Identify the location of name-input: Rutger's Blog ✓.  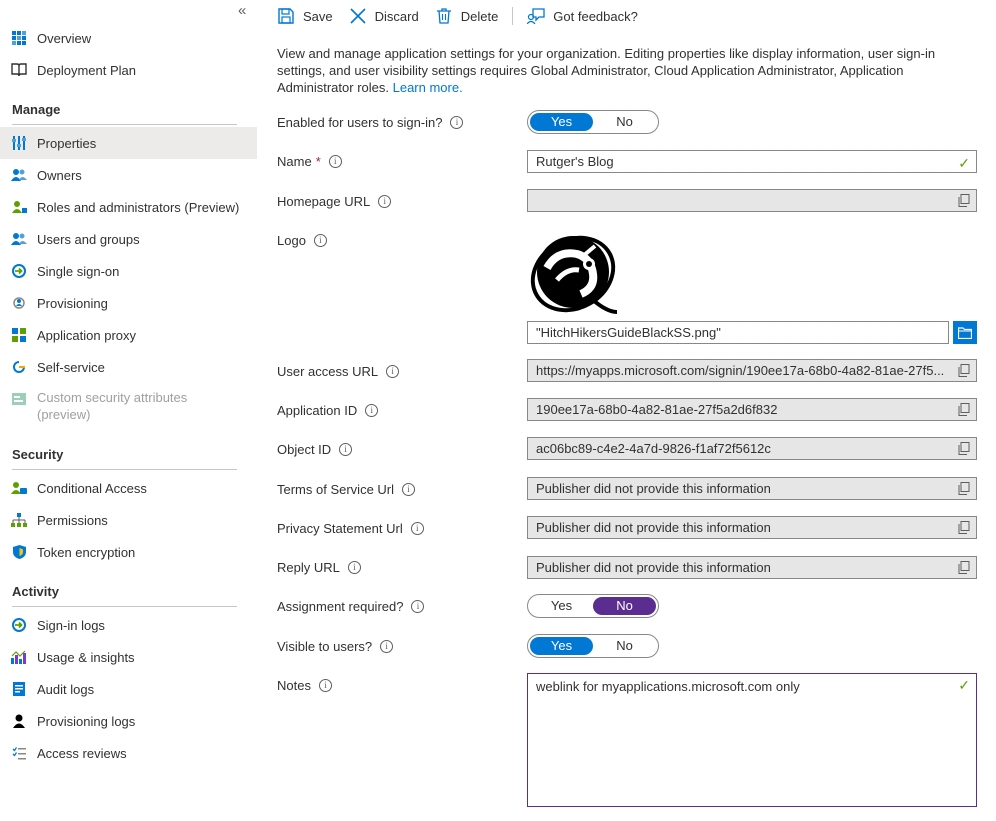
(752, 161).